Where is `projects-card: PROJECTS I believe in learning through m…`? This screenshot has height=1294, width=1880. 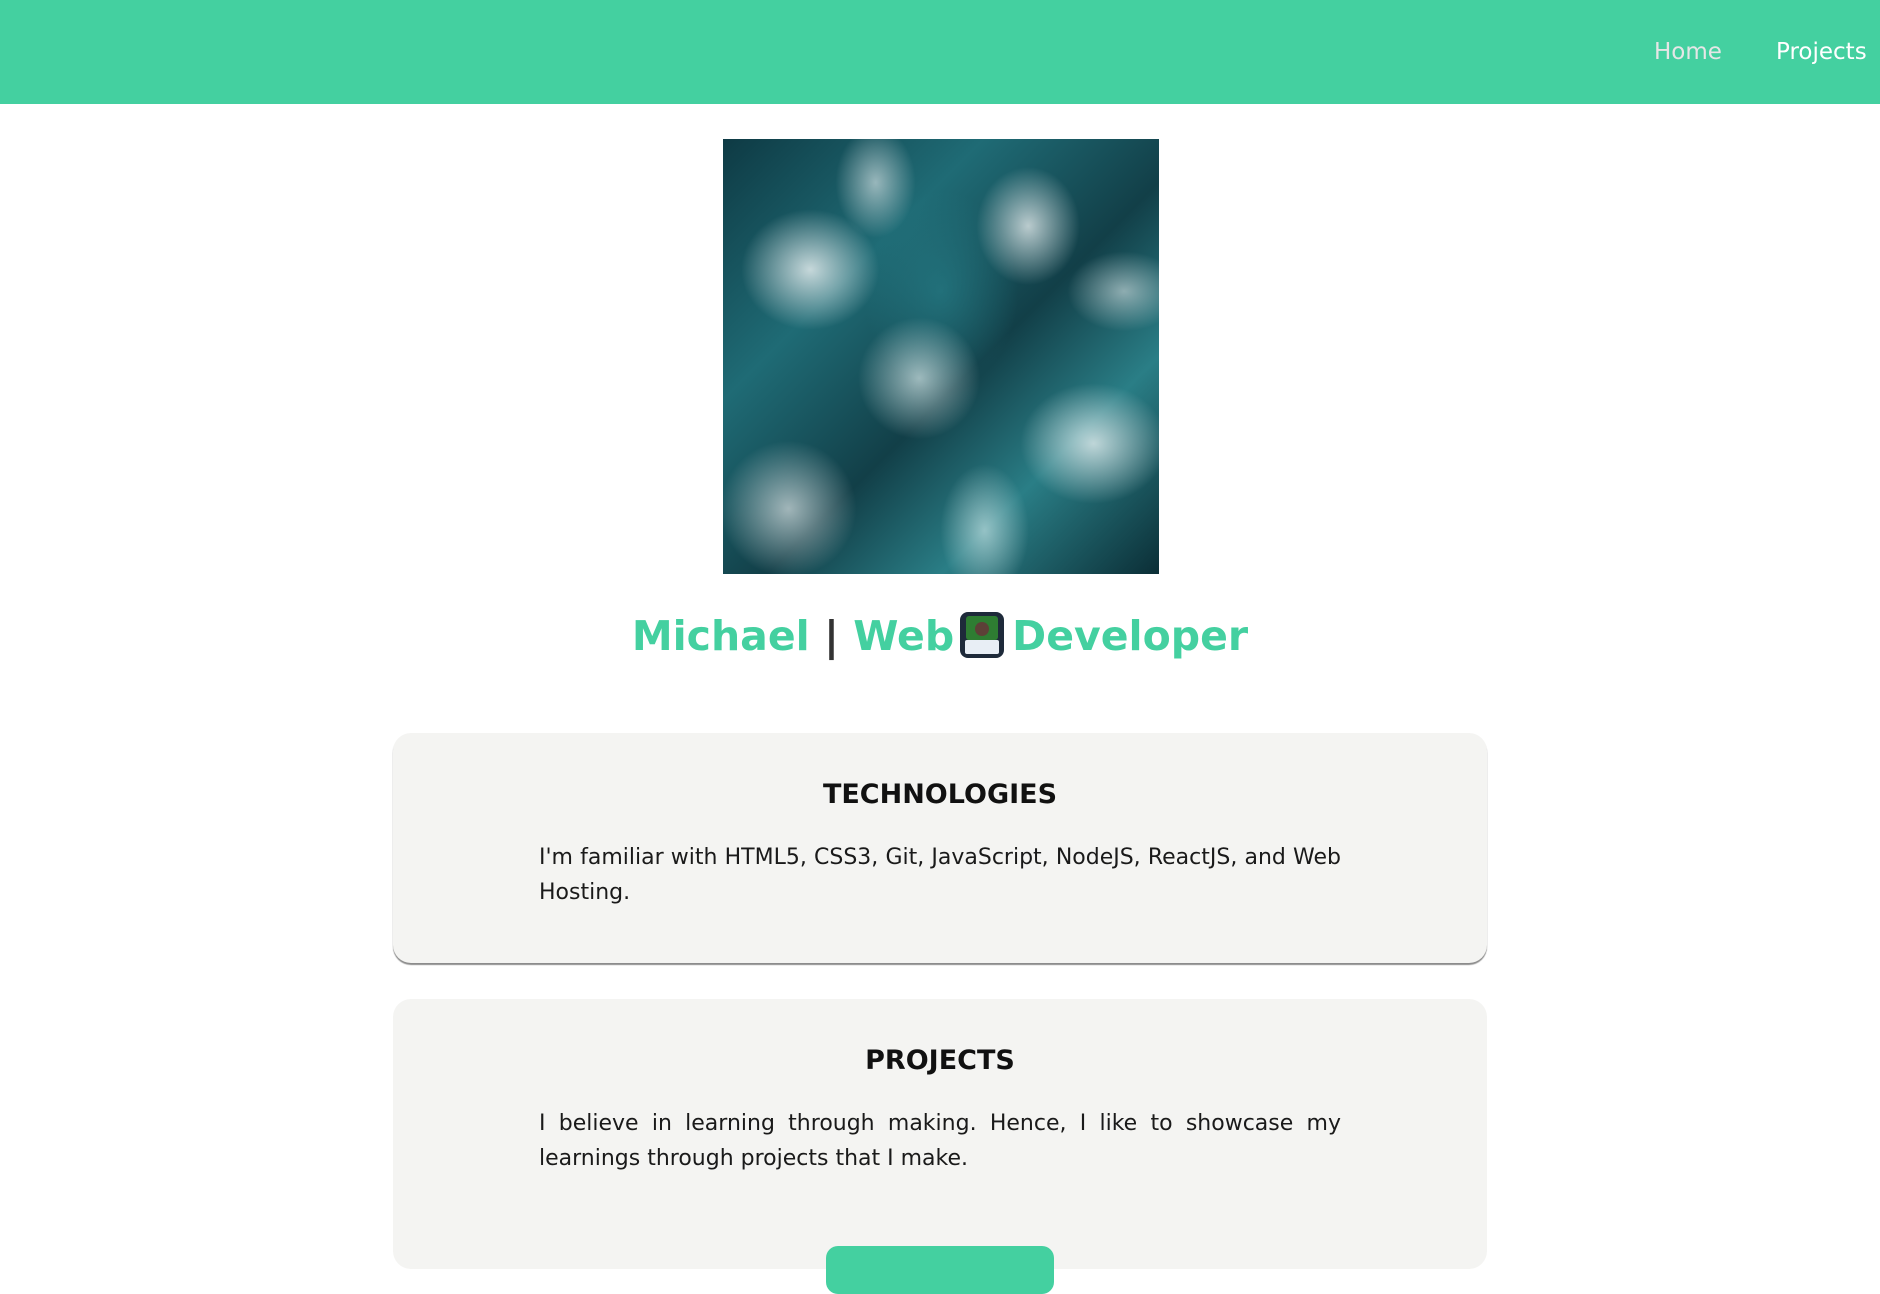 projects-card: PROJECTS I believe in learning through m… is located at coordinates (940, 1146).